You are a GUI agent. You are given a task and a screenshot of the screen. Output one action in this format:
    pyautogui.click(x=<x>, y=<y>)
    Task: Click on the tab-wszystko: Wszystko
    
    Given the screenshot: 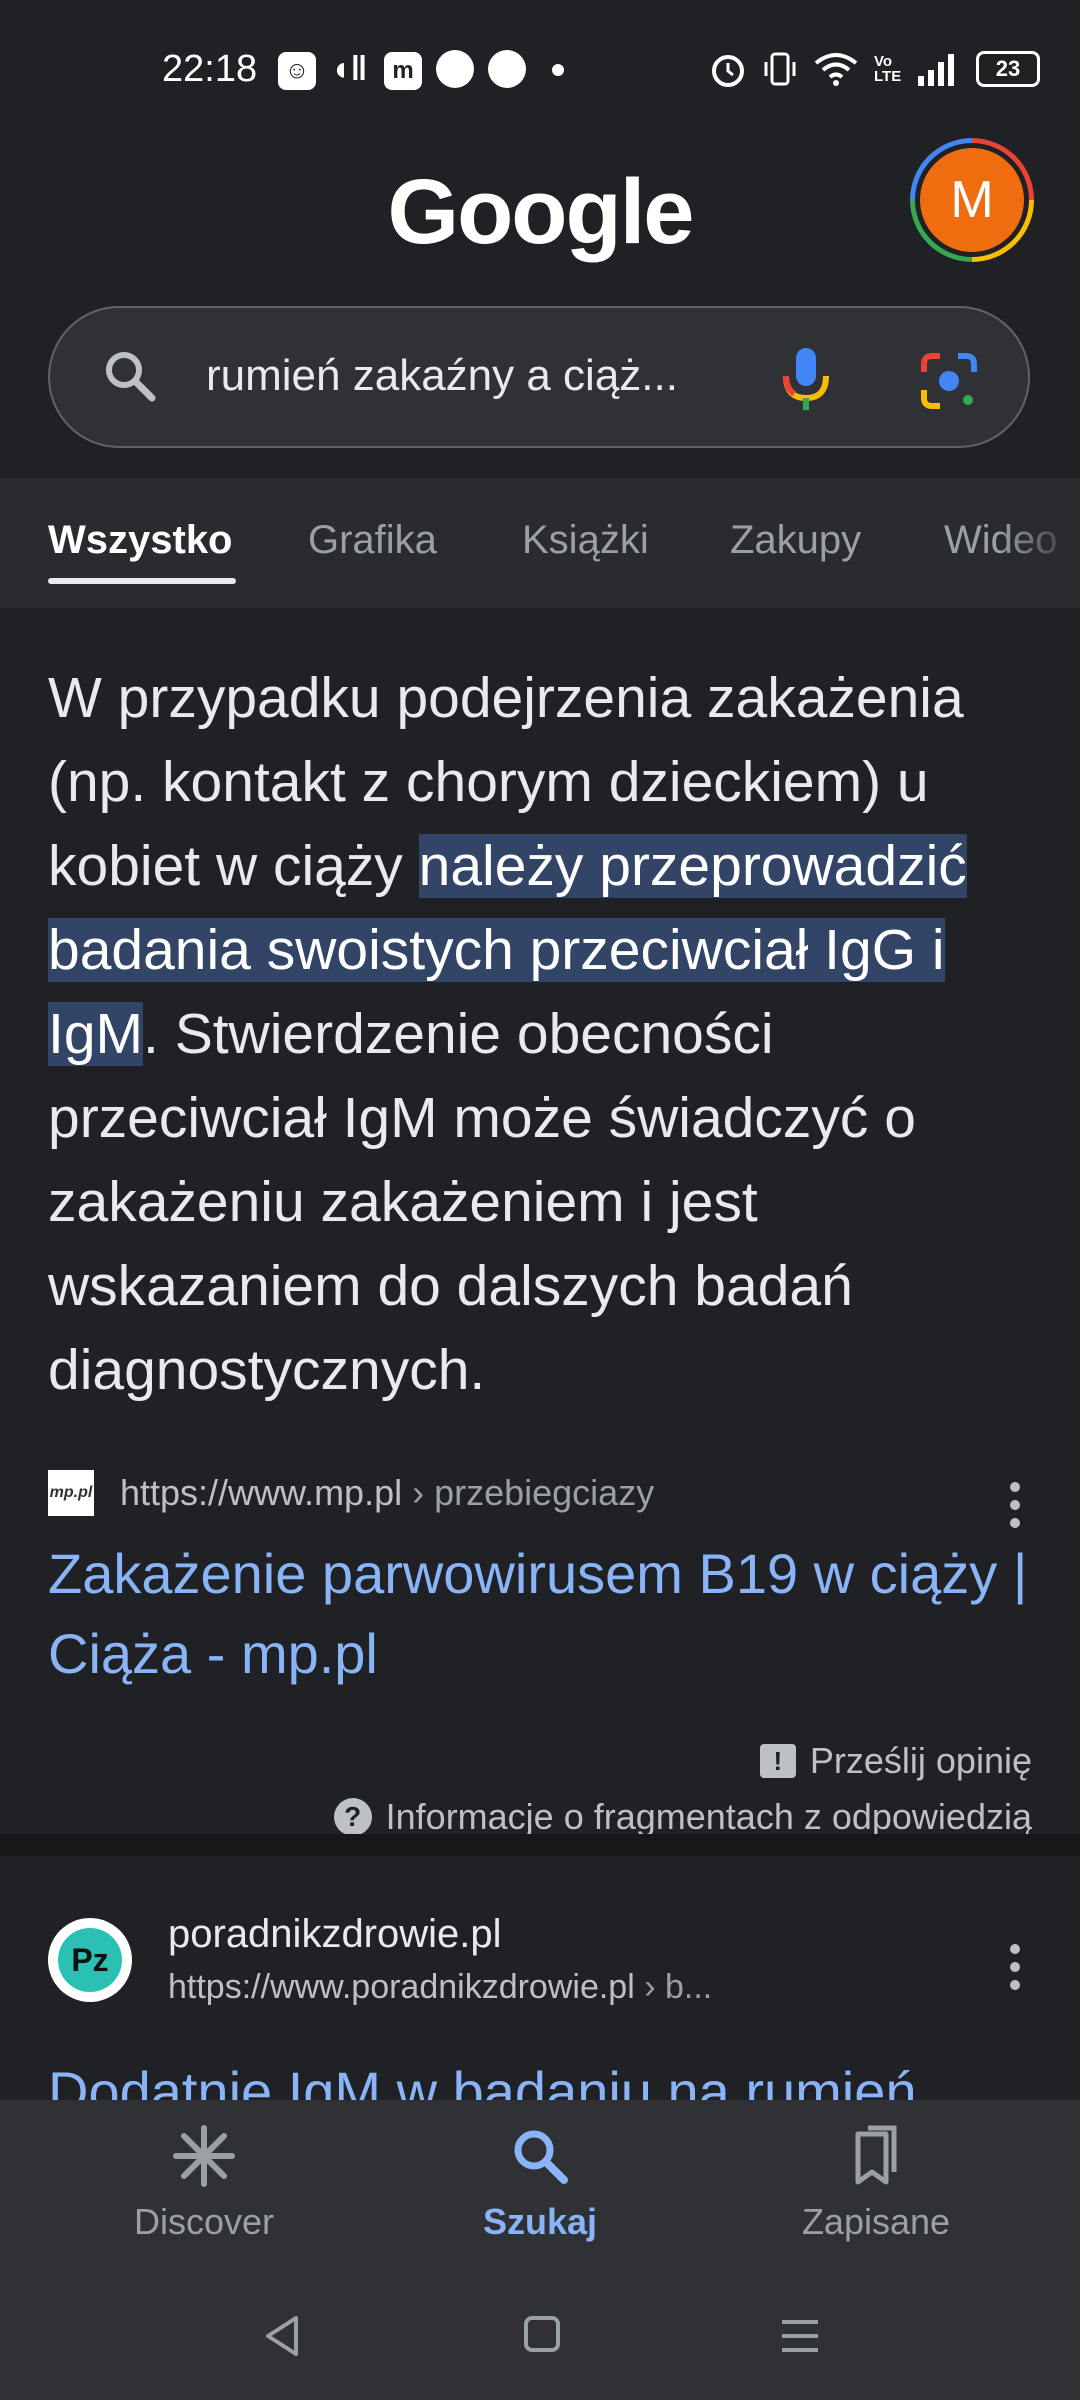 What is the action you would take?
    pyautogui.click(x=140, y=540)
    